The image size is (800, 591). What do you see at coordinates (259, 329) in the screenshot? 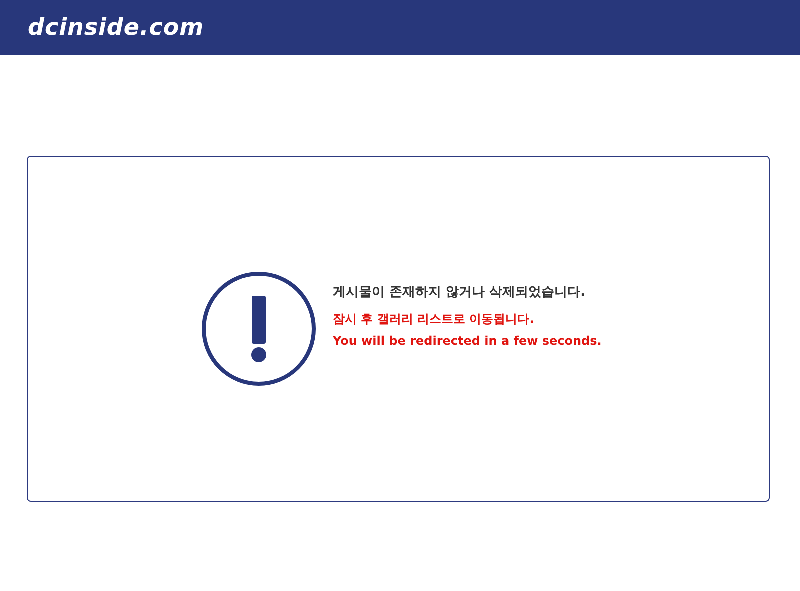
I see `exclamation-icon` at bounding box center [259, 329].